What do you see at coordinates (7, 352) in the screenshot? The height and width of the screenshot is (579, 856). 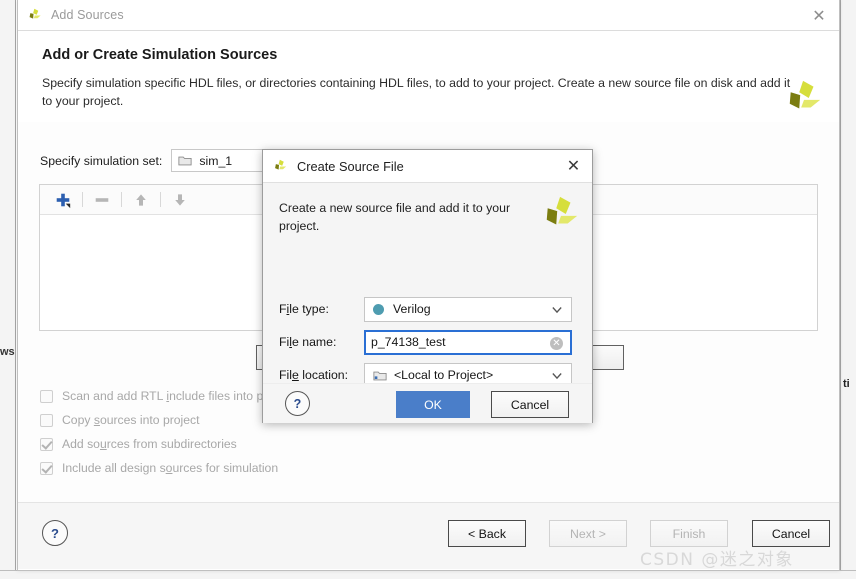 I see `background-text-fragment-left: ws` at bounding box center [7, 352].